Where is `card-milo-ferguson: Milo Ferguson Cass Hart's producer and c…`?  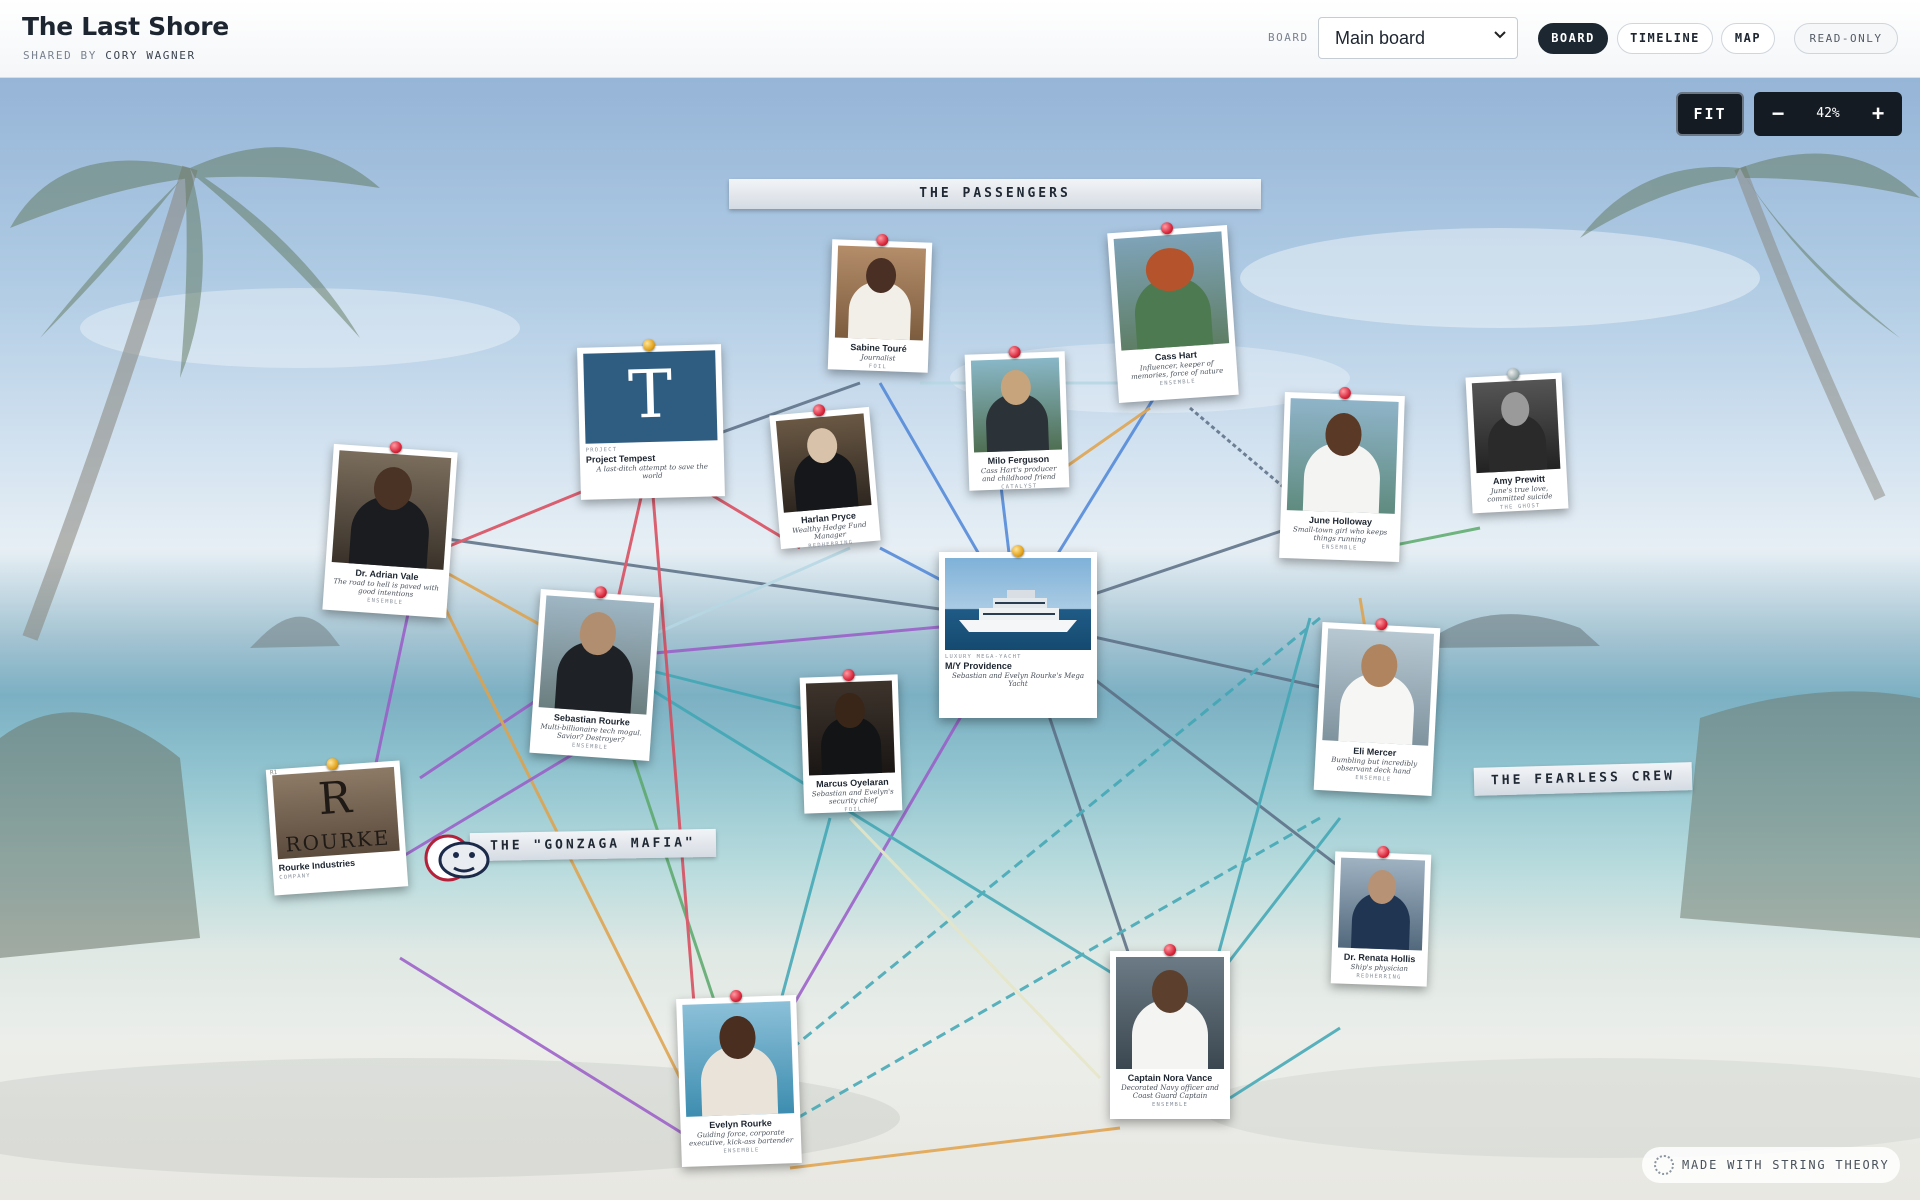
card-milo-ferguson: Milo Ferguson Cass Hart's producer and c… is located at coordinates (1017, 418).